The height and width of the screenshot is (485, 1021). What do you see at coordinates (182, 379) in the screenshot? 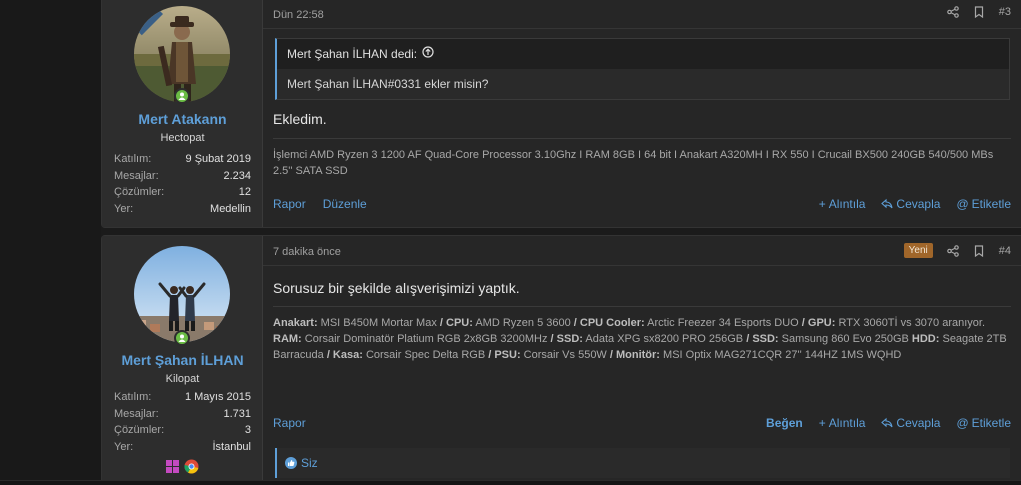
I see `user-title: Kilopat` at bounding box center [182, 379].